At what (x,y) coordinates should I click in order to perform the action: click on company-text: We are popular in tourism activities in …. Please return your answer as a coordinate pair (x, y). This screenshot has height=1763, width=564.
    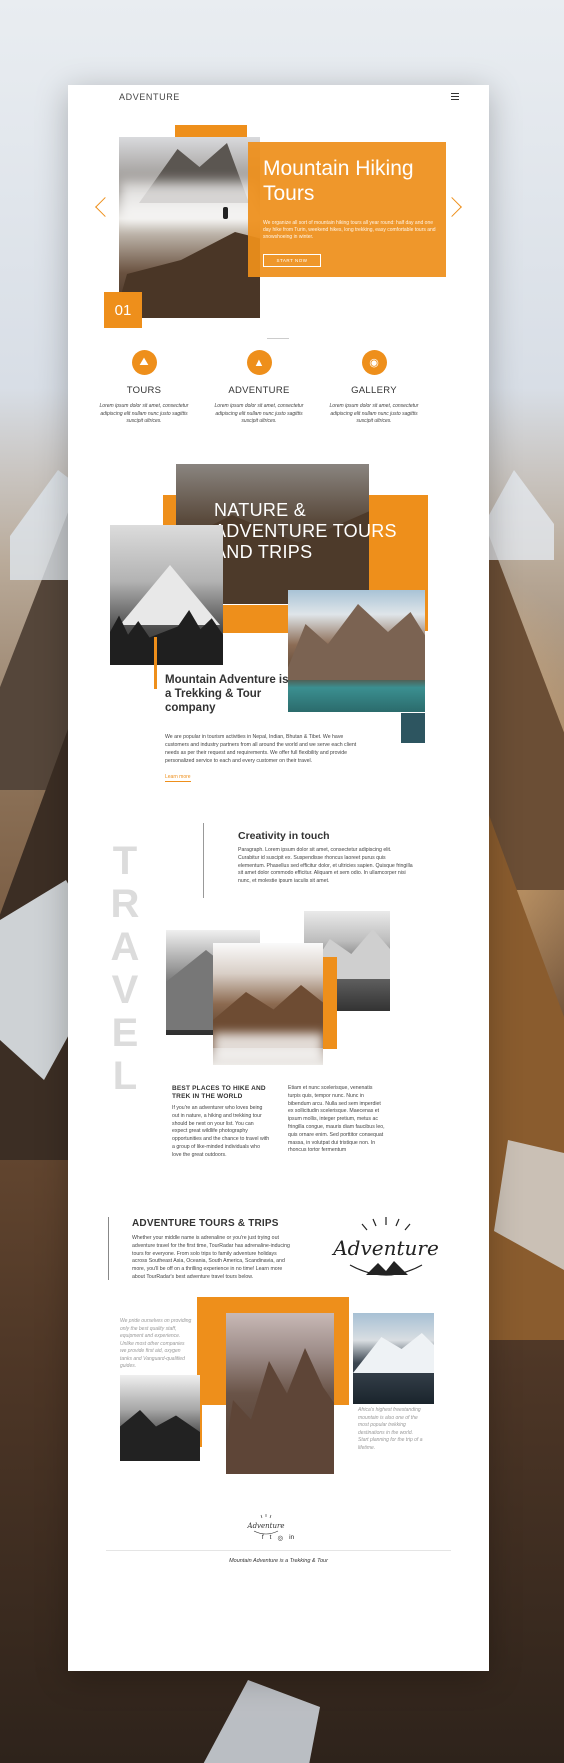
    Looking at the image, I should click on (261, 749).